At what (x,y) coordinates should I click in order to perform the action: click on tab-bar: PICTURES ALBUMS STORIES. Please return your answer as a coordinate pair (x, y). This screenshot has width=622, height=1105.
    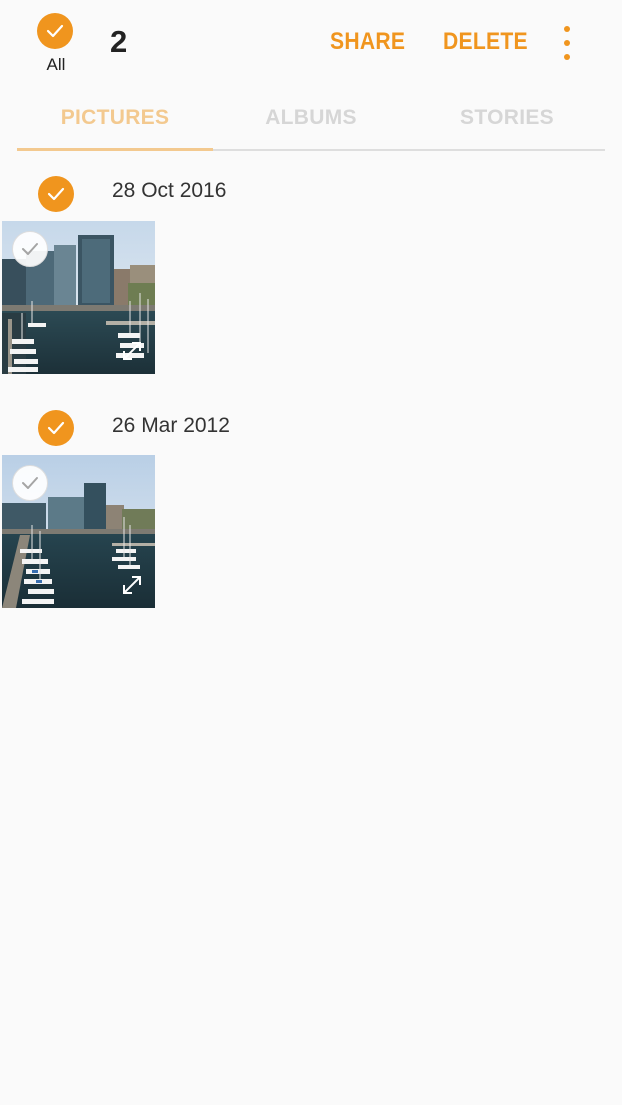
    Looking at the image, I should click on (311, 126).